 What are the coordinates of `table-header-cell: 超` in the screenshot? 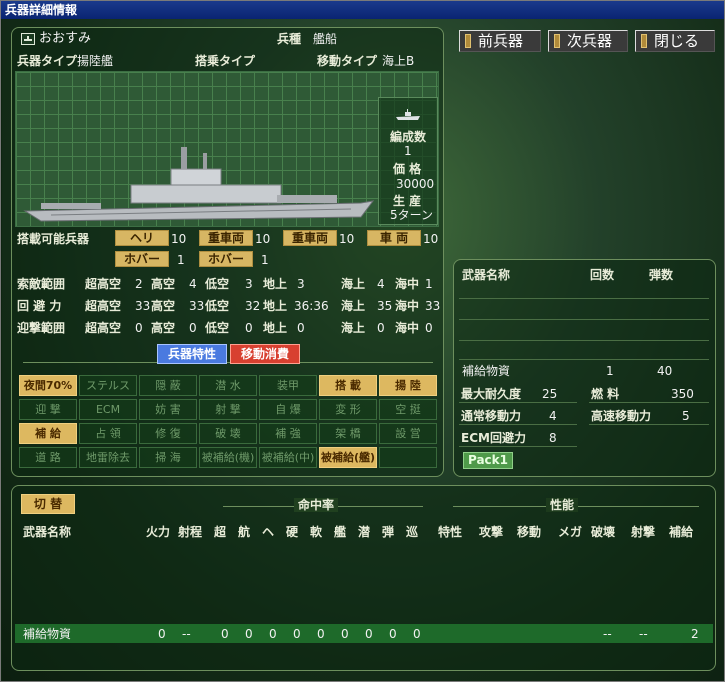 It's located at (220, 532).